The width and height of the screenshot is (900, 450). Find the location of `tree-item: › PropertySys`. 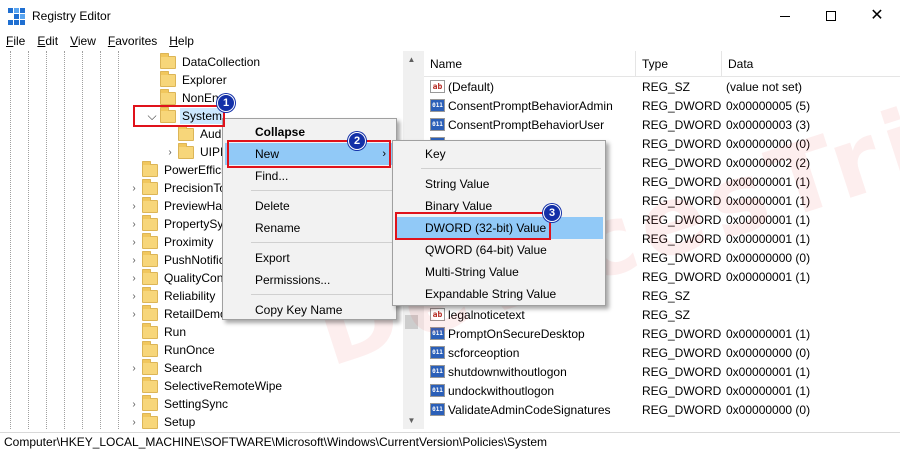

tree-item: › PropertySys is located at coordinates (179, 223).